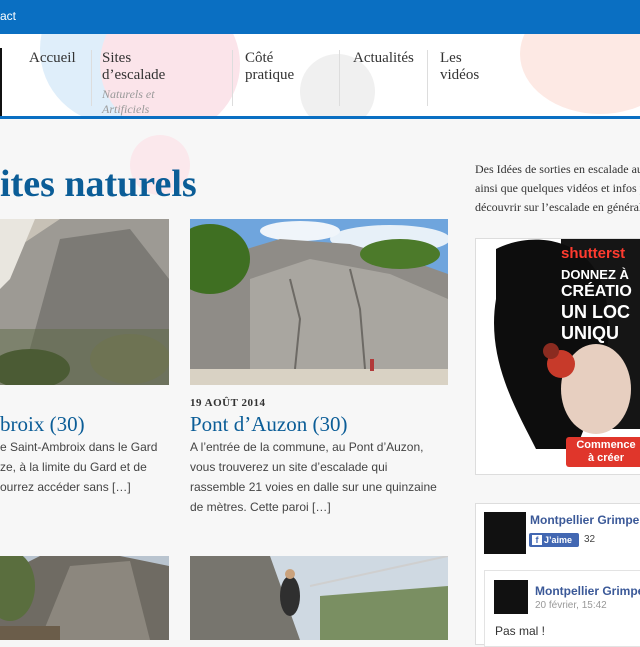 The image size is (640, 647). What do you see at coordinates (537, 540) in the screenshot?
I see `facebook-icon: f` at bounding box center [537, 540].